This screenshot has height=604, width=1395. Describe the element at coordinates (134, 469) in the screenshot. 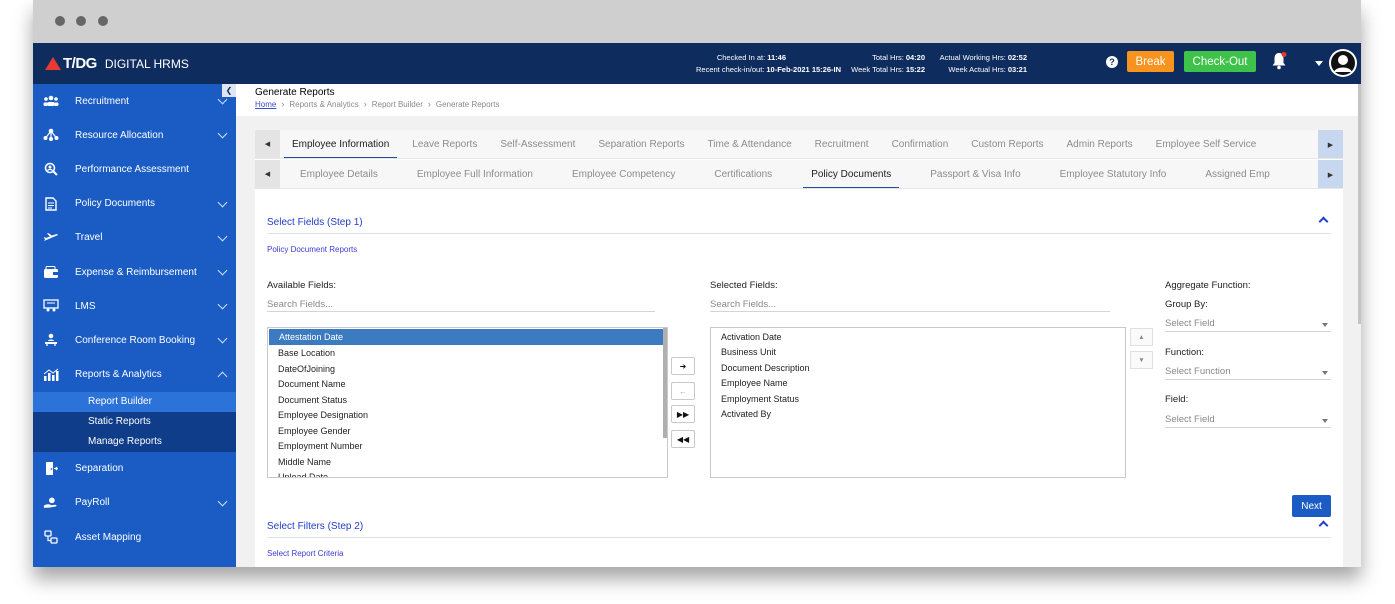

I see `sidebar-item-separation: Separation` at that location.